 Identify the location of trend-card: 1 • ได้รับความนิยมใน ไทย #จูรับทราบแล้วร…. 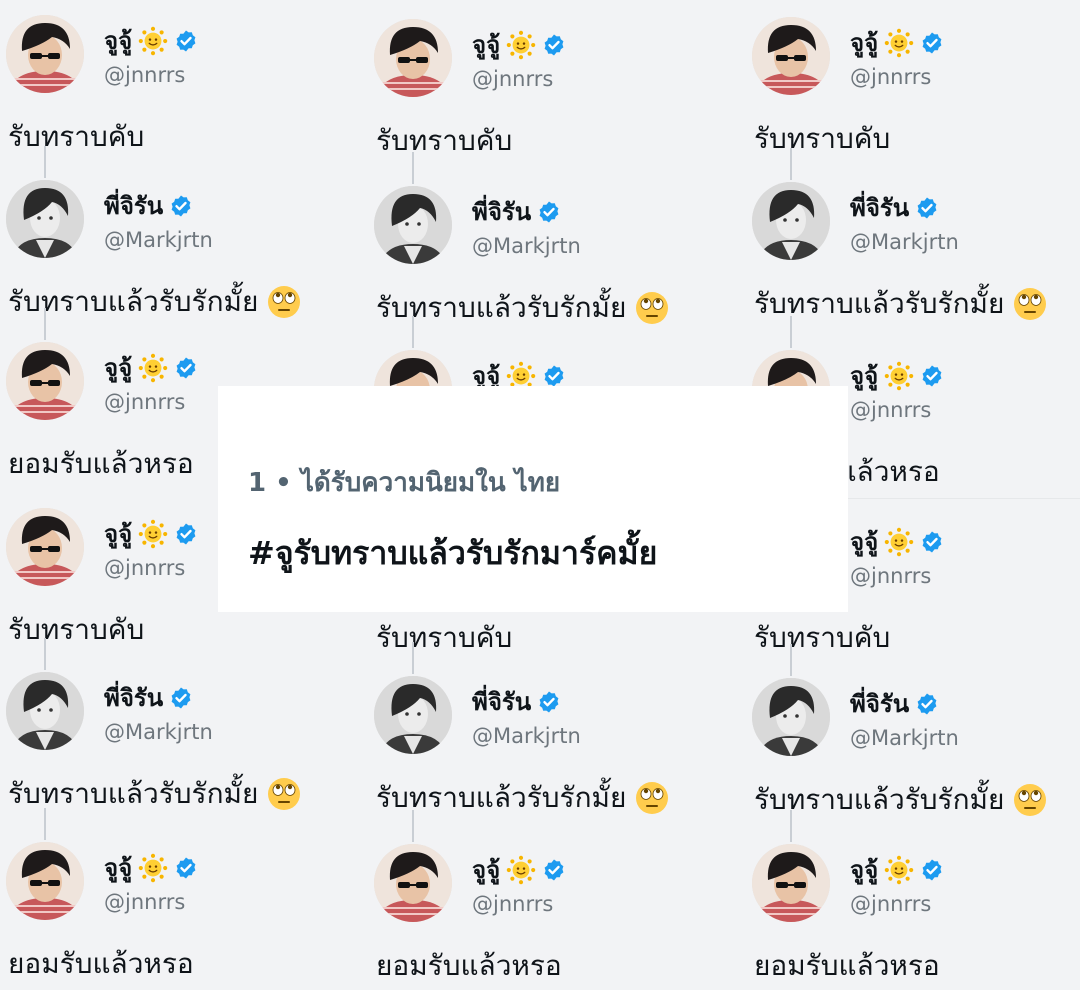
(533, 499).